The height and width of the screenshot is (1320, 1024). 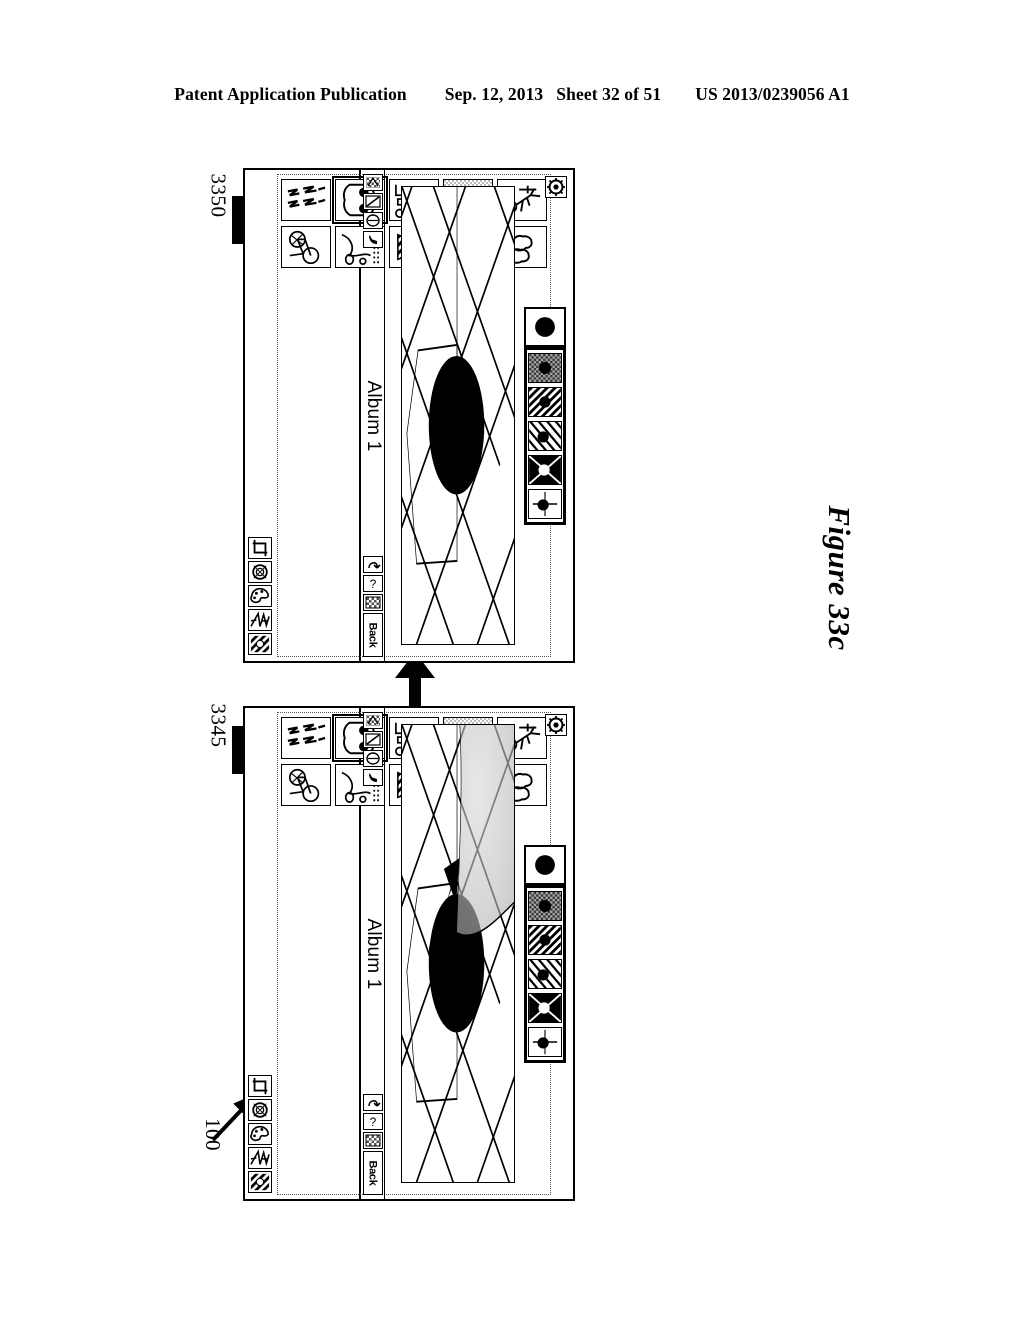 I want to click on device-lower-3345: Album 1 ? Back, so click(x=409, y=953).